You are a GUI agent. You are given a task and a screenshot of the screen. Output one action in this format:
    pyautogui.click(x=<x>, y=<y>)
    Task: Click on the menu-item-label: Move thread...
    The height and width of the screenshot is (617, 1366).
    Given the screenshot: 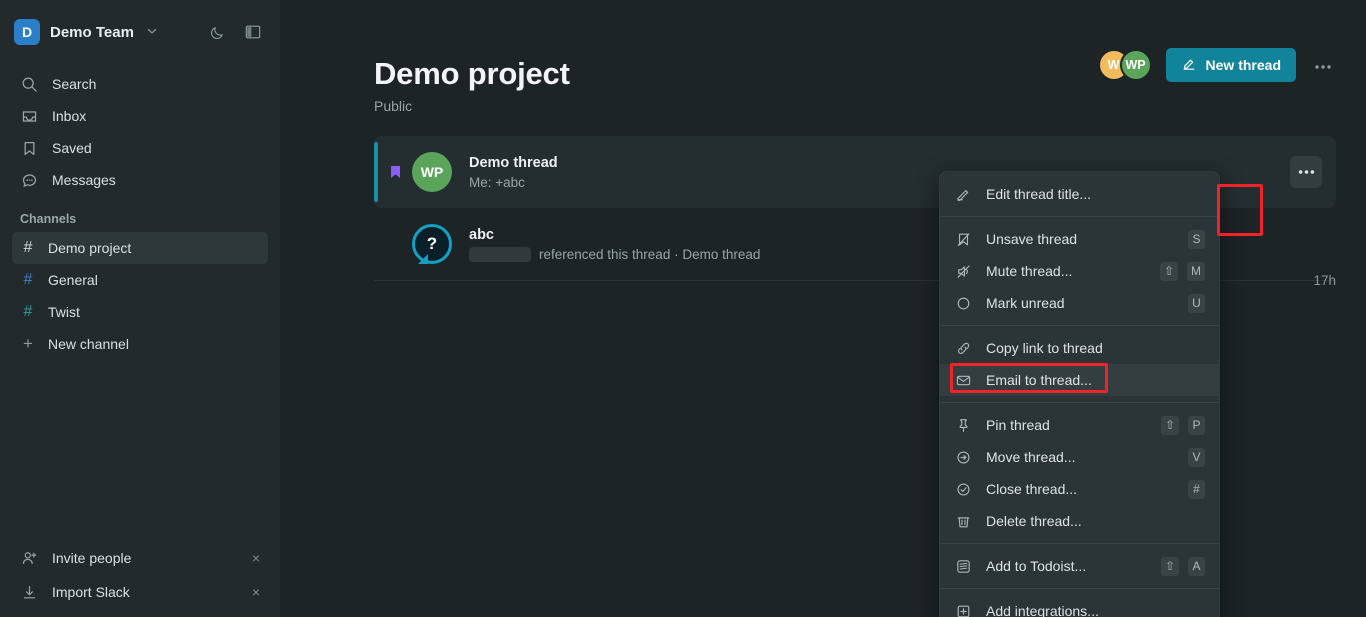 What is the action you would take?
    pyautogui.click(x=1031, y=457)
    